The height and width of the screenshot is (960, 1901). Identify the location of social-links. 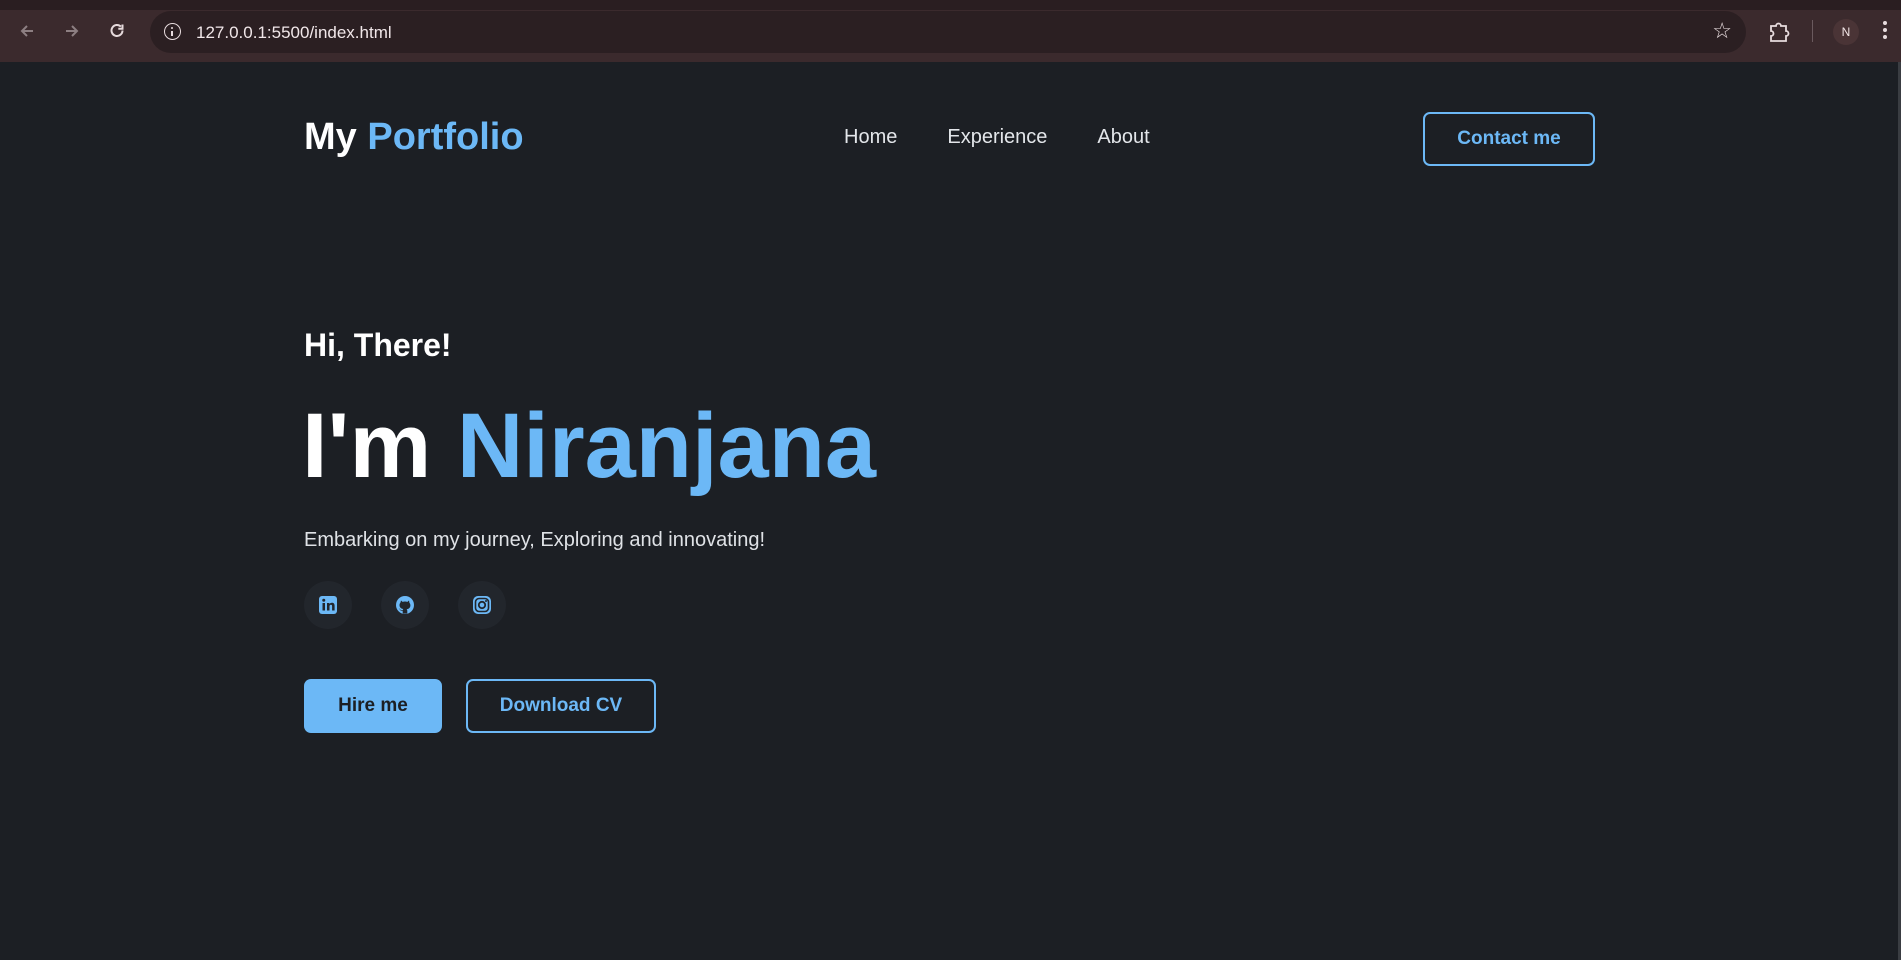
(405, 605).